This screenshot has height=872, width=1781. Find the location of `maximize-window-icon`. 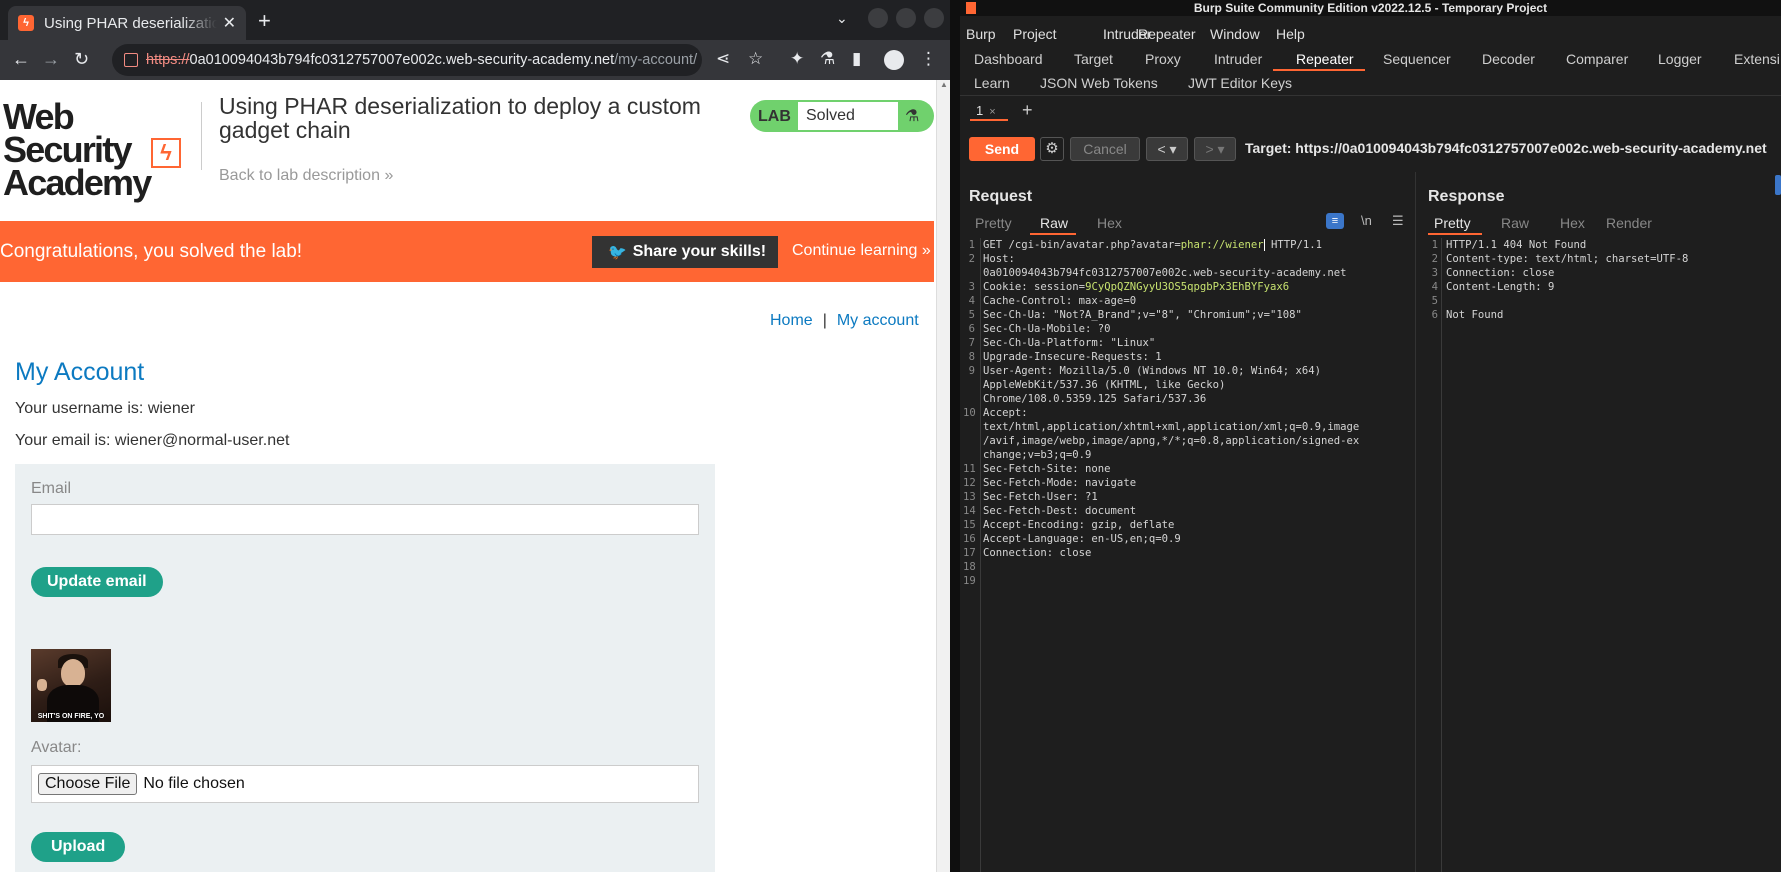

maximize-window-icon is located at coordinates (906, 18).